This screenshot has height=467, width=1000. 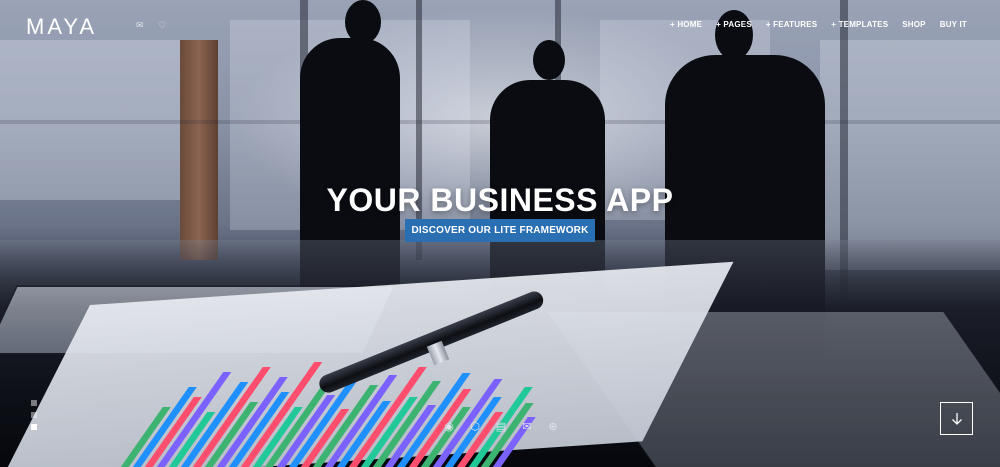 What do you see at coordinates (500, 200) in the screenshot?
I see `hero-headline: YOUR BUSINESS APP` at bounding box center [500, 200].